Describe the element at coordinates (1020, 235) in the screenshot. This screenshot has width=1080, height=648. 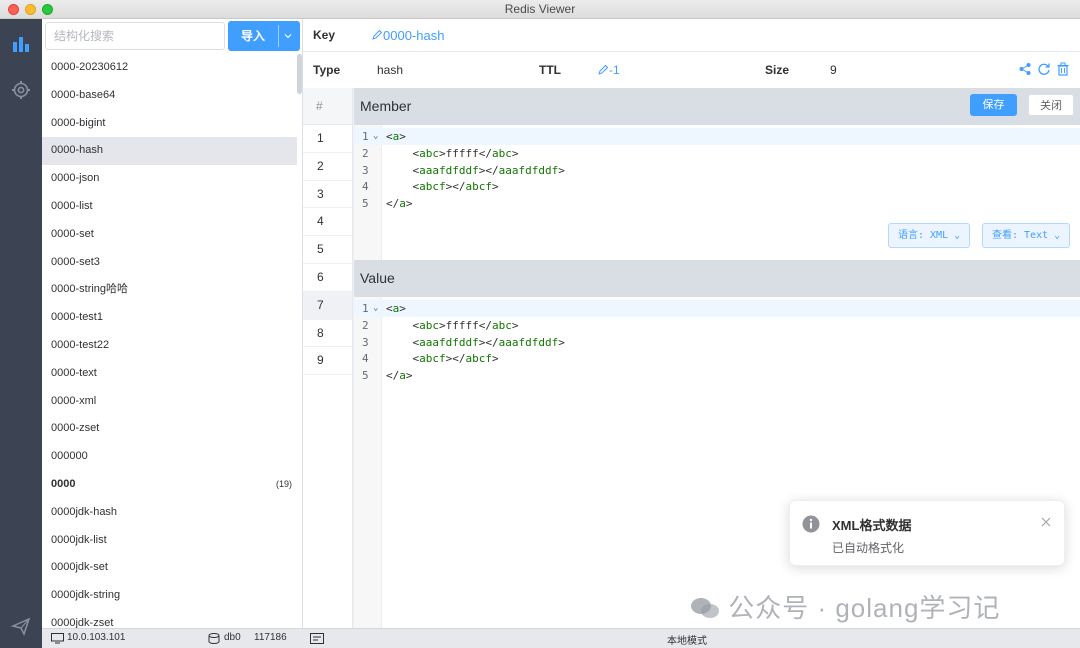
I see `view-mode-select-label: 查看: Text` at that location.